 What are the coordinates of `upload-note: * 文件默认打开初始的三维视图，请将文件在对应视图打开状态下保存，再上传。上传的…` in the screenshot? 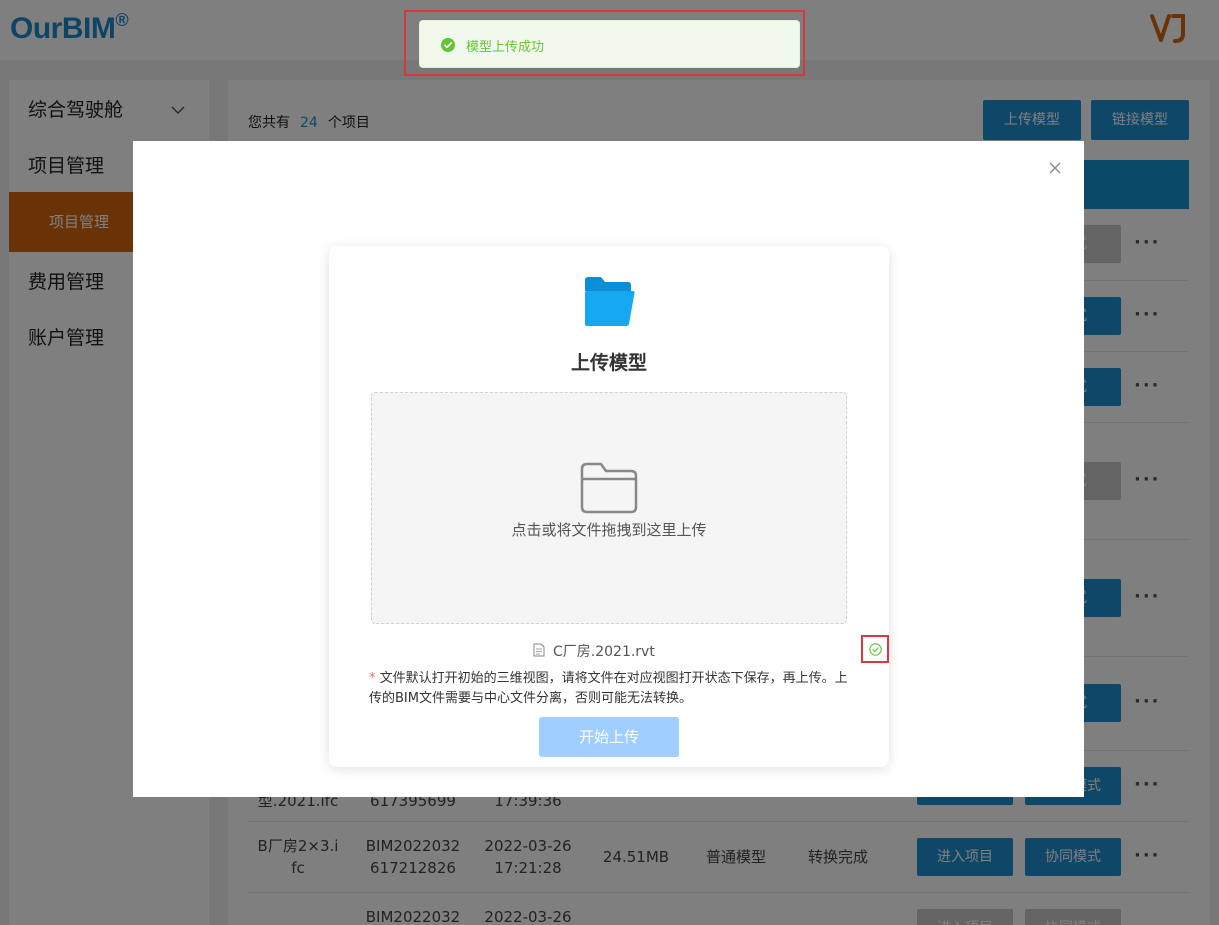 It's located at (609, 689).